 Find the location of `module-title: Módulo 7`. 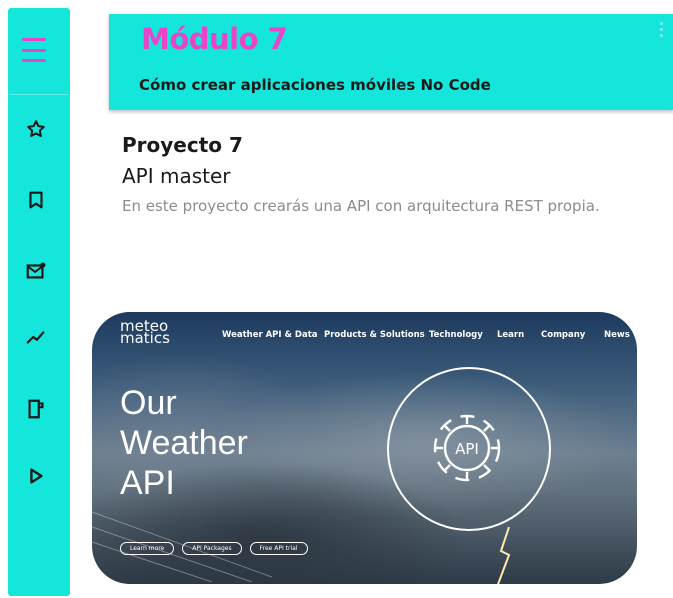

module-title: Módulo 7 is located at coordinates (214, 39).